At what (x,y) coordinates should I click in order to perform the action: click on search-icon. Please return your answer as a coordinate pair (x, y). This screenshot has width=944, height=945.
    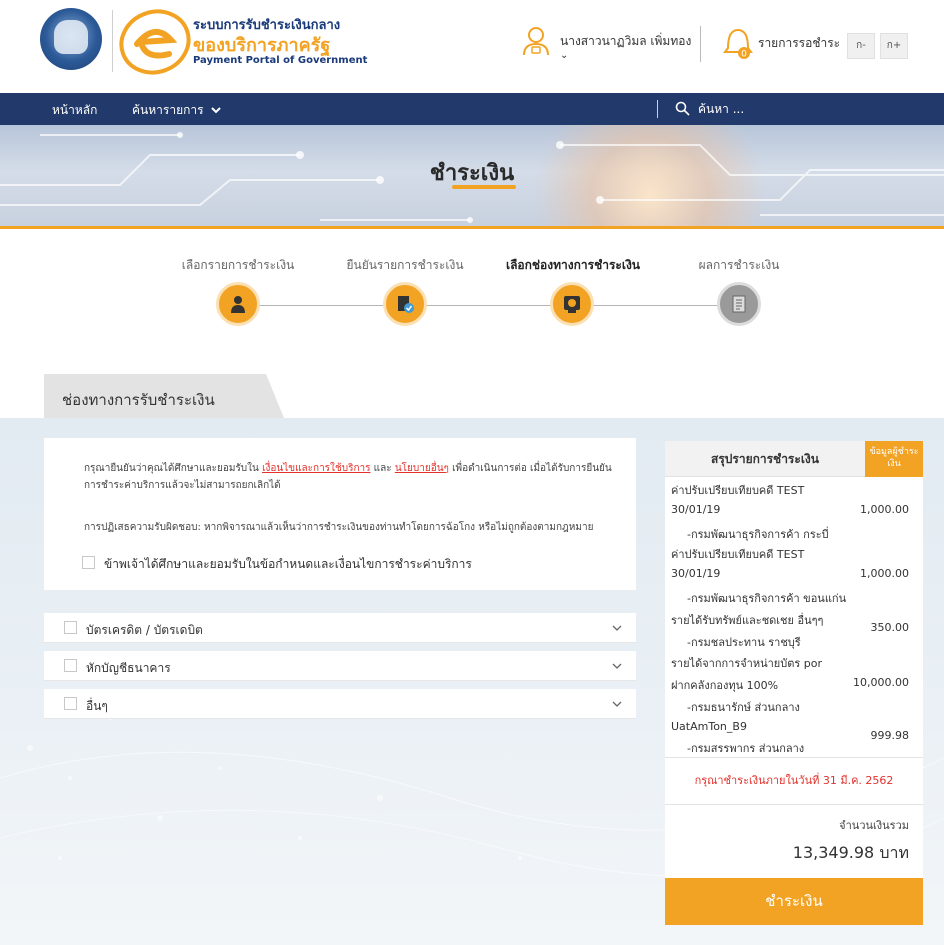
    Looking at the image, I should click on (682, 108).